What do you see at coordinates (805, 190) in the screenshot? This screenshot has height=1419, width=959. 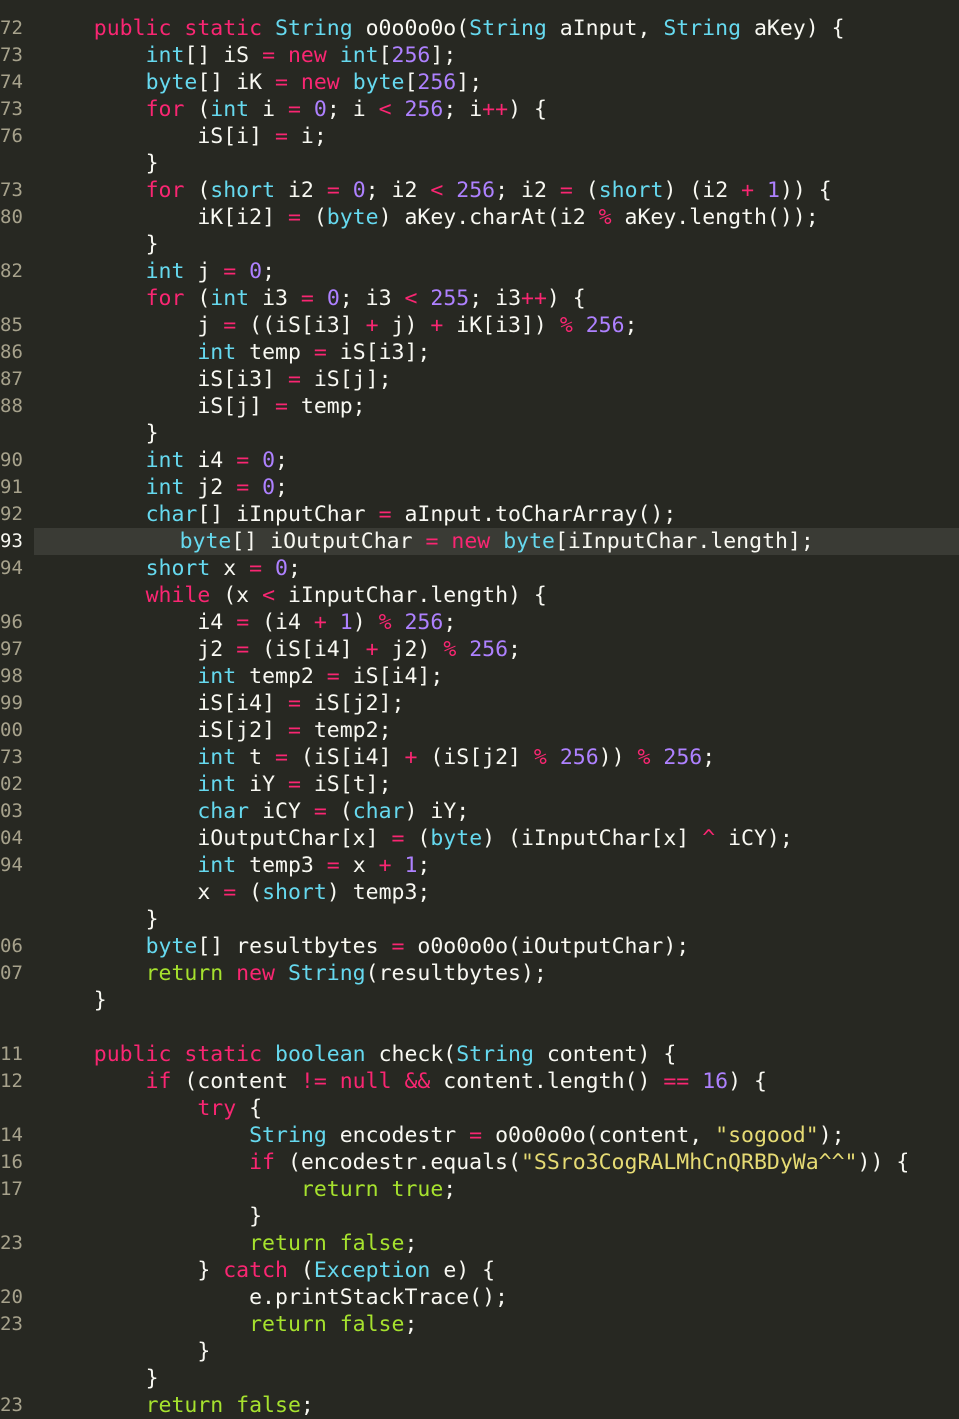 I see `code-token: )) {` at bounding box center [805, 190].